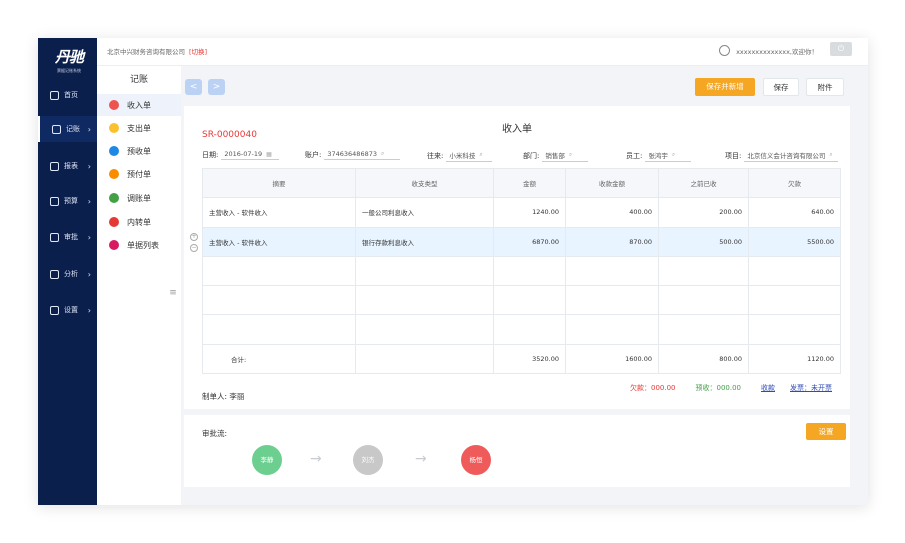  I want to click on save-button: 保存, so click(781, 87).